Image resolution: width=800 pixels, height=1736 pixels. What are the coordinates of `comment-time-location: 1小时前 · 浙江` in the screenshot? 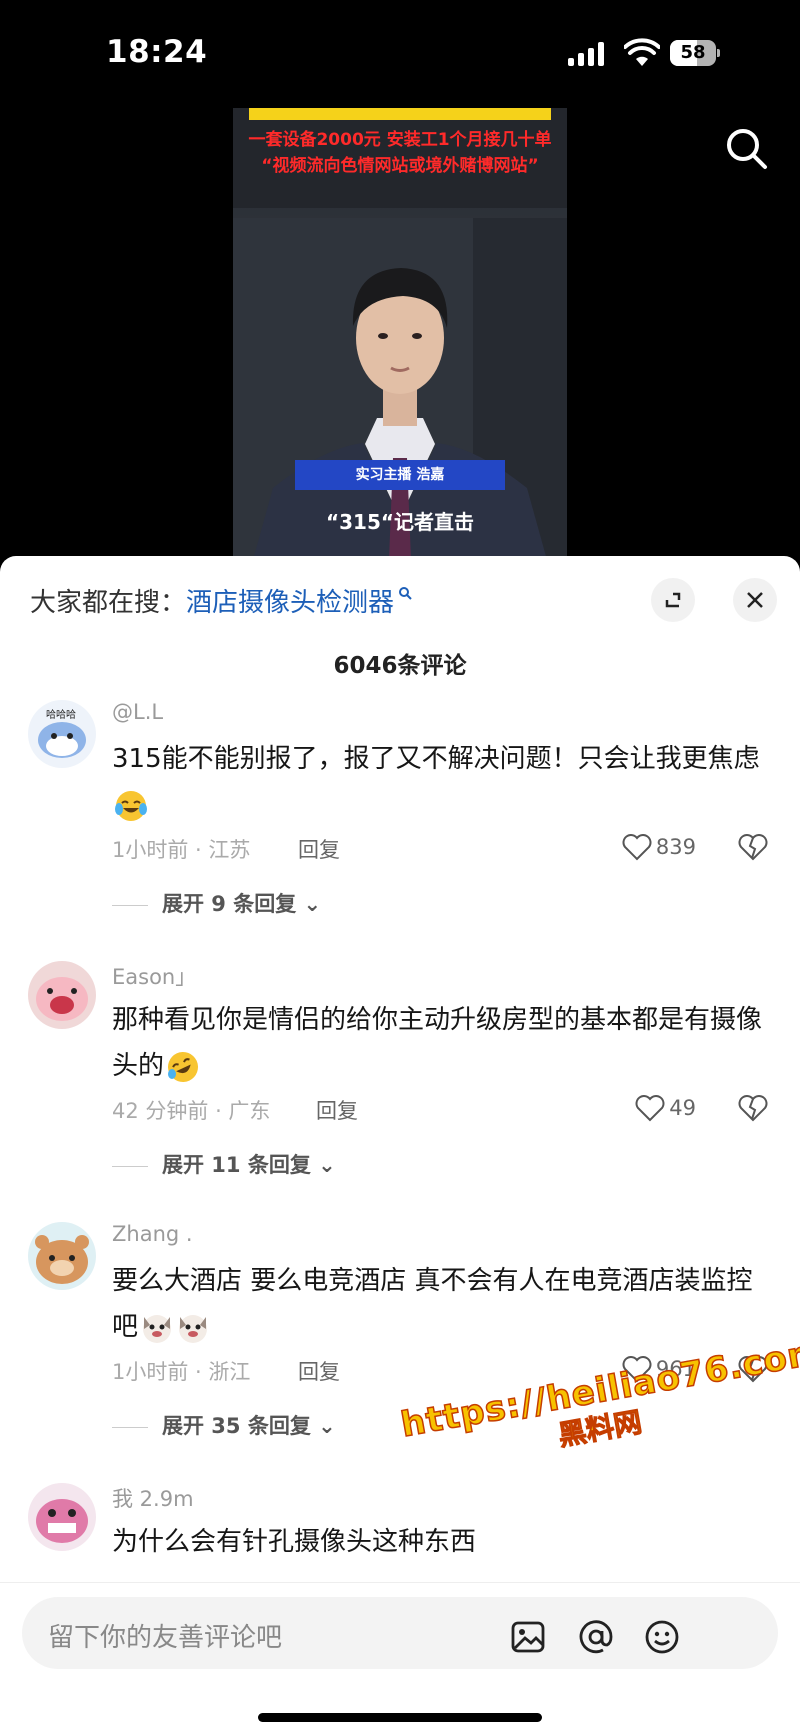 It's located at (181, 1372).